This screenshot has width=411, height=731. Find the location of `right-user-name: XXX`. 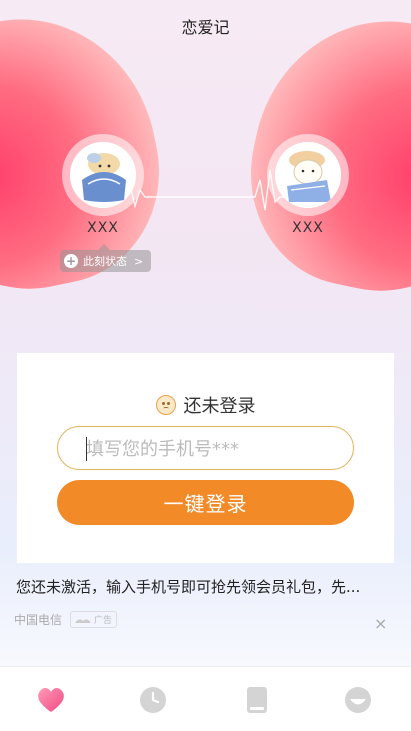

right-user-name: XXX is located at coordinates (308, 228).